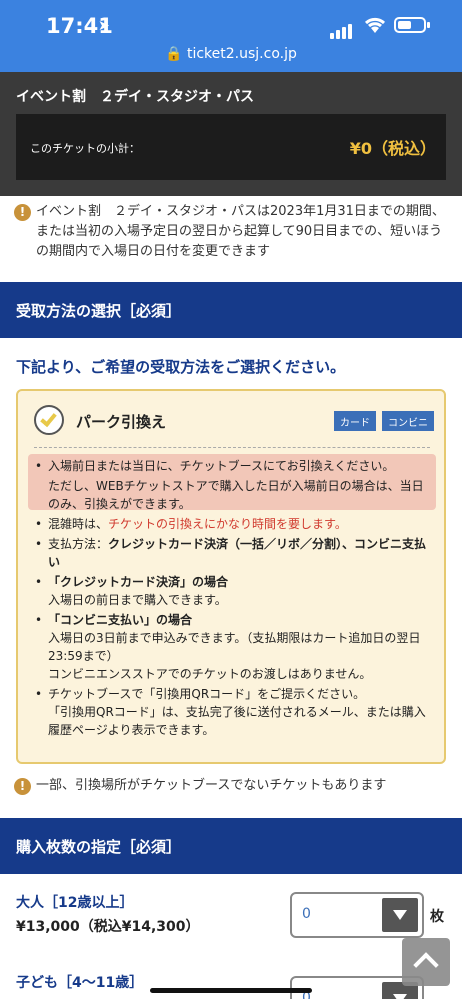 The image size is (462, 999). Describe the element at coordinates (231, 310) in the screenshot. I see `receipt-section-header: 受取方法の選択［必須］` at that location.